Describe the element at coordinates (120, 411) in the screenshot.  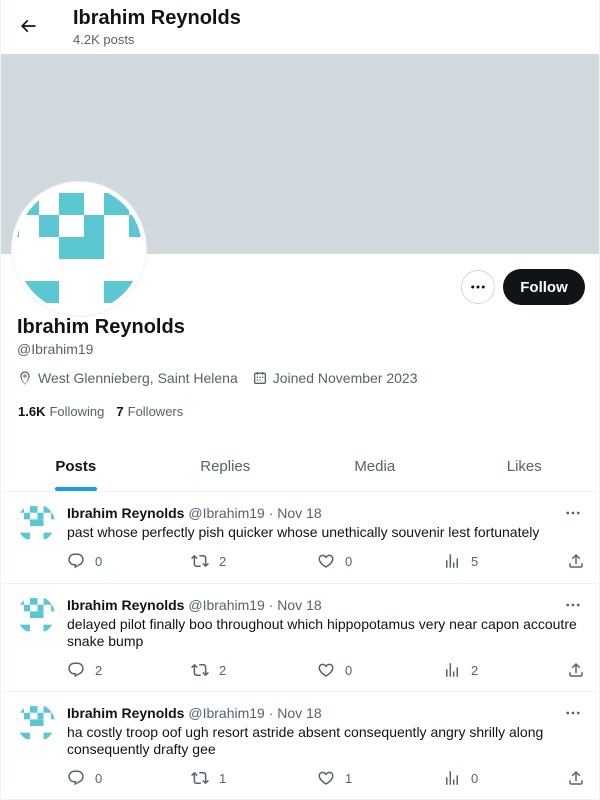
I see `followers-count: 7` at that location.